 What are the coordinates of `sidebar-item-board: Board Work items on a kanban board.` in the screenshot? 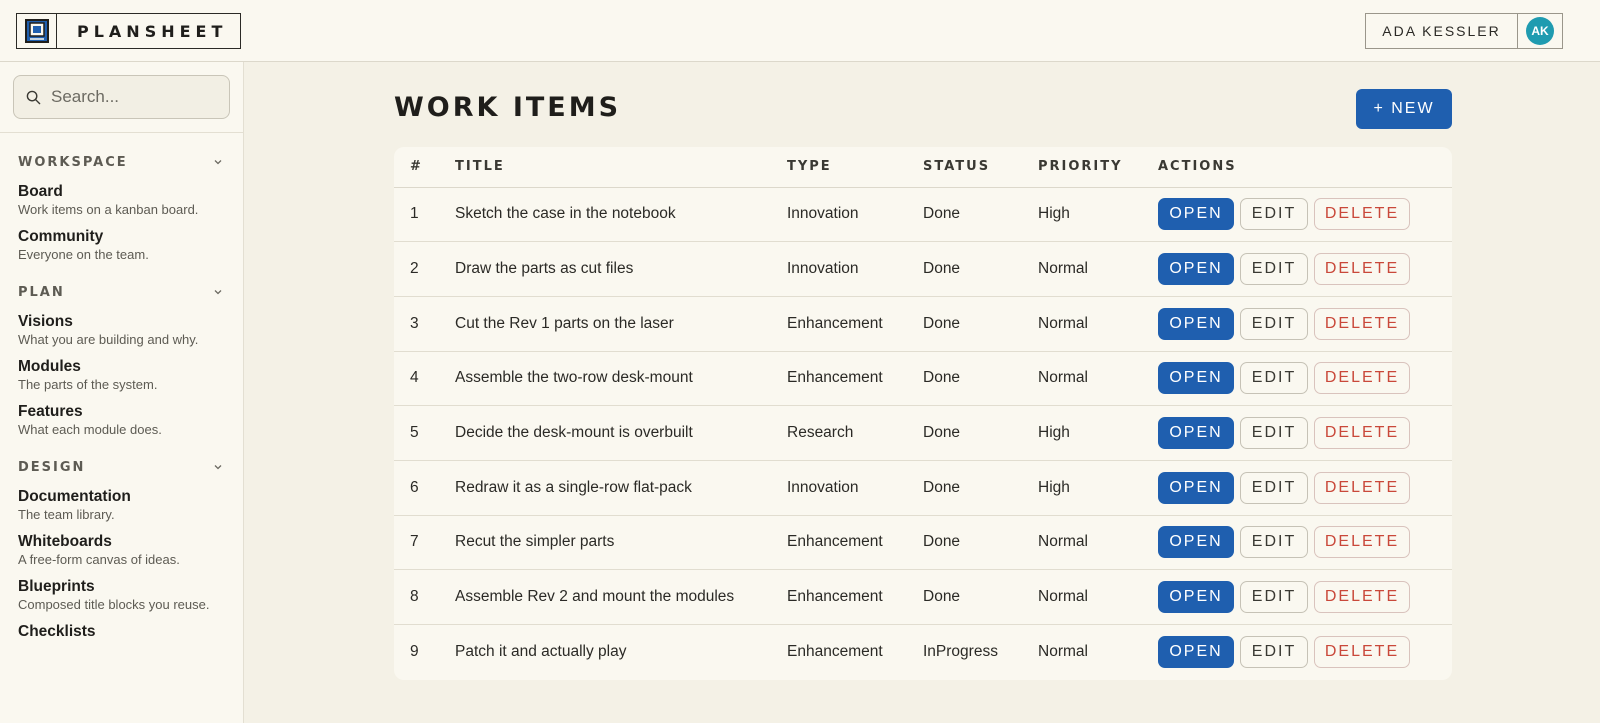 It's located at (121, 200).